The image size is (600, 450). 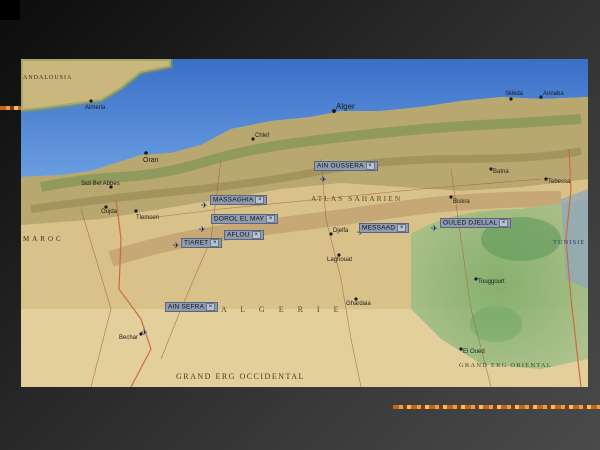 What do you see at coordinates (233, 200) in the screenshot?
I see `marker-label-text: MASSAGHIA` at bounding box center [233, 200].